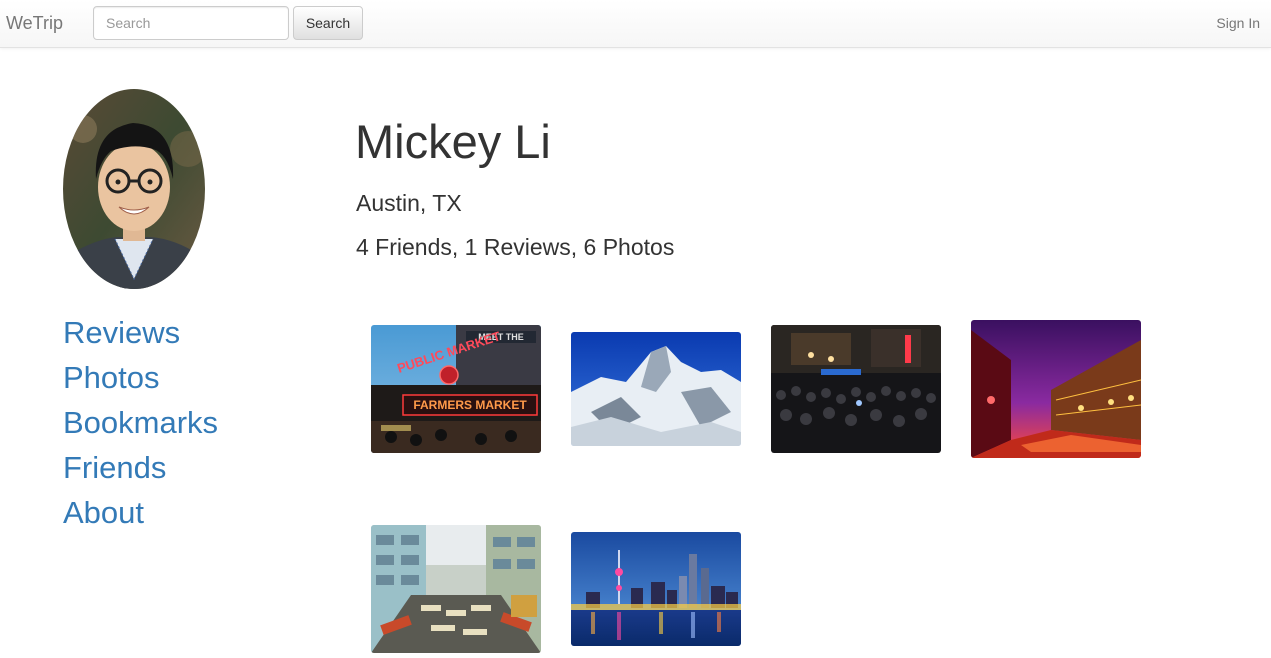 Image resolution: width=1271 pixels, height=658 pixels. I want to click on profile-stats: 4 Friends, 1 Reviews, 6 Photos, so click(515, 247).